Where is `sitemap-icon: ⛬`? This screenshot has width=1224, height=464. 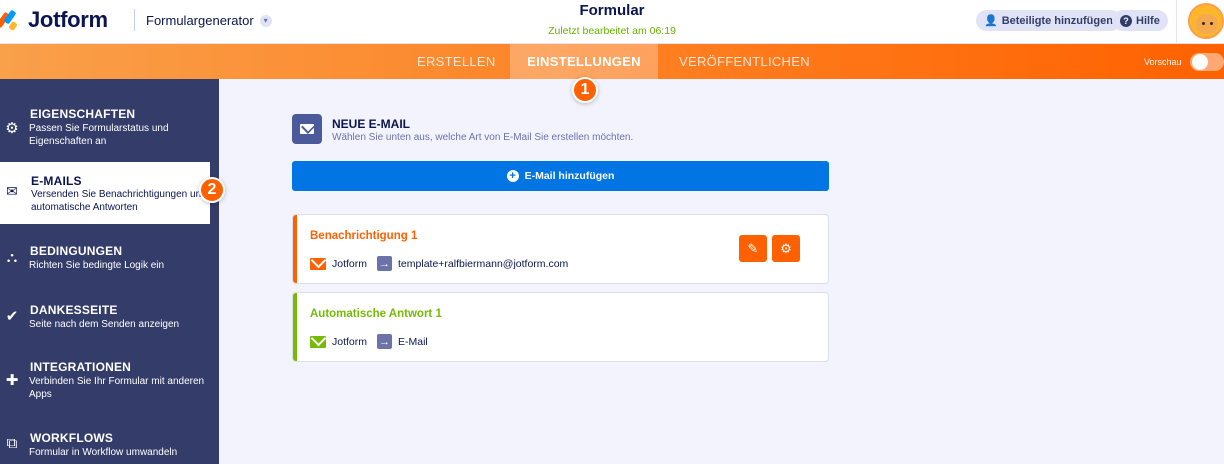
sitemap-icon: ⛬ is located at coordinates (12, 257).